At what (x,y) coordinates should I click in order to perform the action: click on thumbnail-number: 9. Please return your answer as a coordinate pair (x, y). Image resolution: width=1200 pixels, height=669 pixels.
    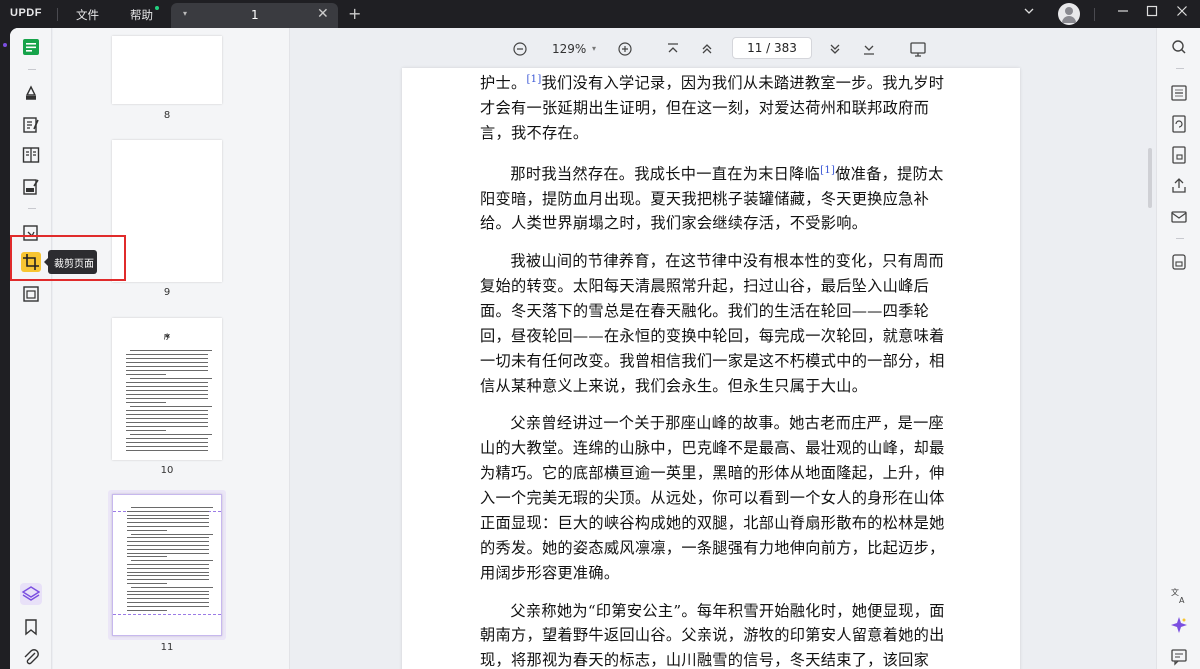
    Looking at the image, I should click on (167, 292).